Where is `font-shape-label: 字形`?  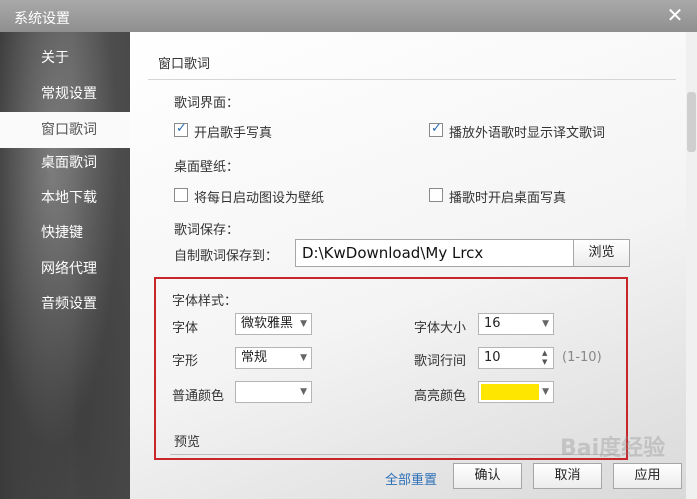
font-shape-label: 字形 is located at coordinates (185, 361).